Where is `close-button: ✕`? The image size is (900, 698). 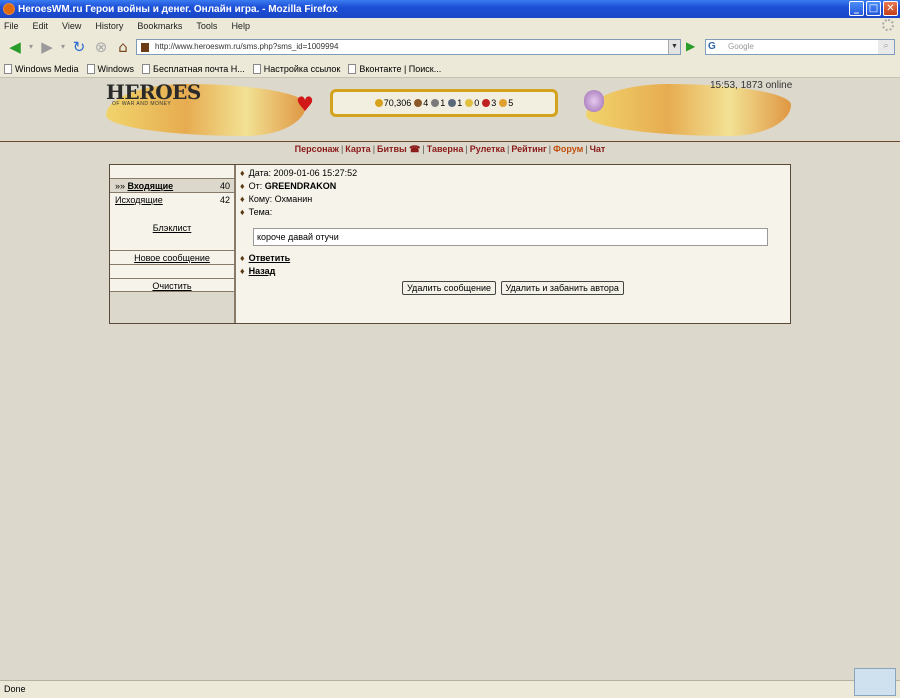
close-button: ✕ is located at coordinates (890, 8).